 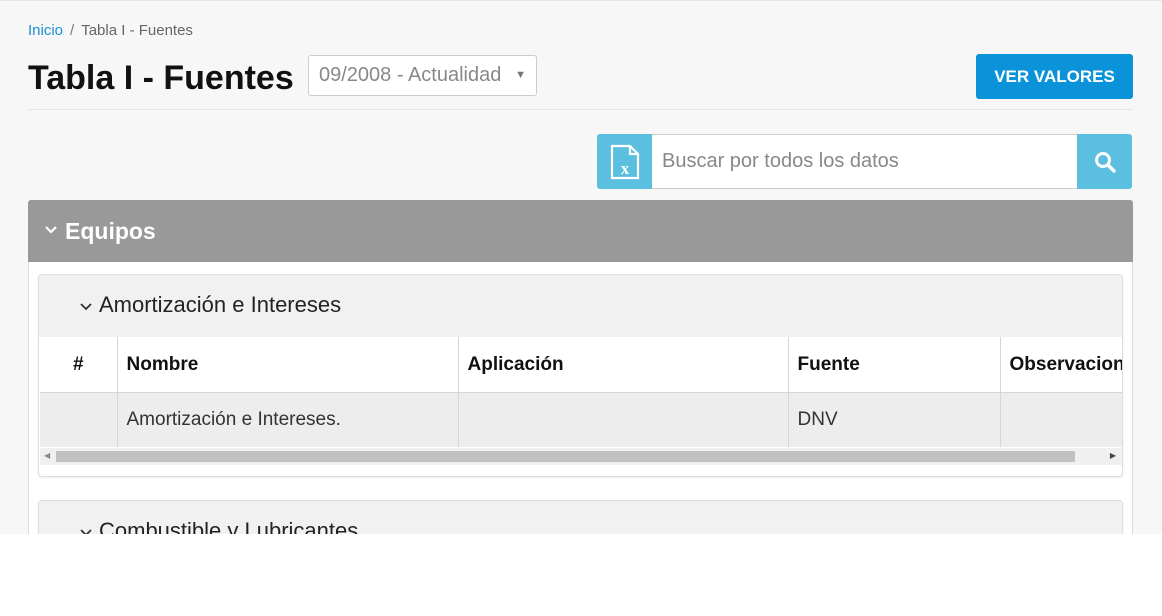 I want to click on search-input, so click(x=864, y=161).